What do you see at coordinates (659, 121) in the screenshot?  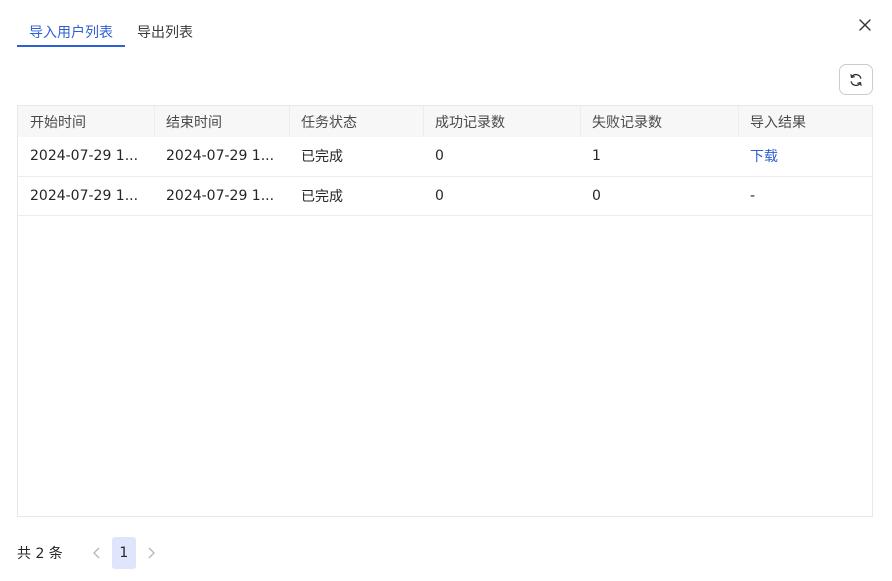 I see `column-header-failure-count: 失败记录数` at bounding box center [659, 121].